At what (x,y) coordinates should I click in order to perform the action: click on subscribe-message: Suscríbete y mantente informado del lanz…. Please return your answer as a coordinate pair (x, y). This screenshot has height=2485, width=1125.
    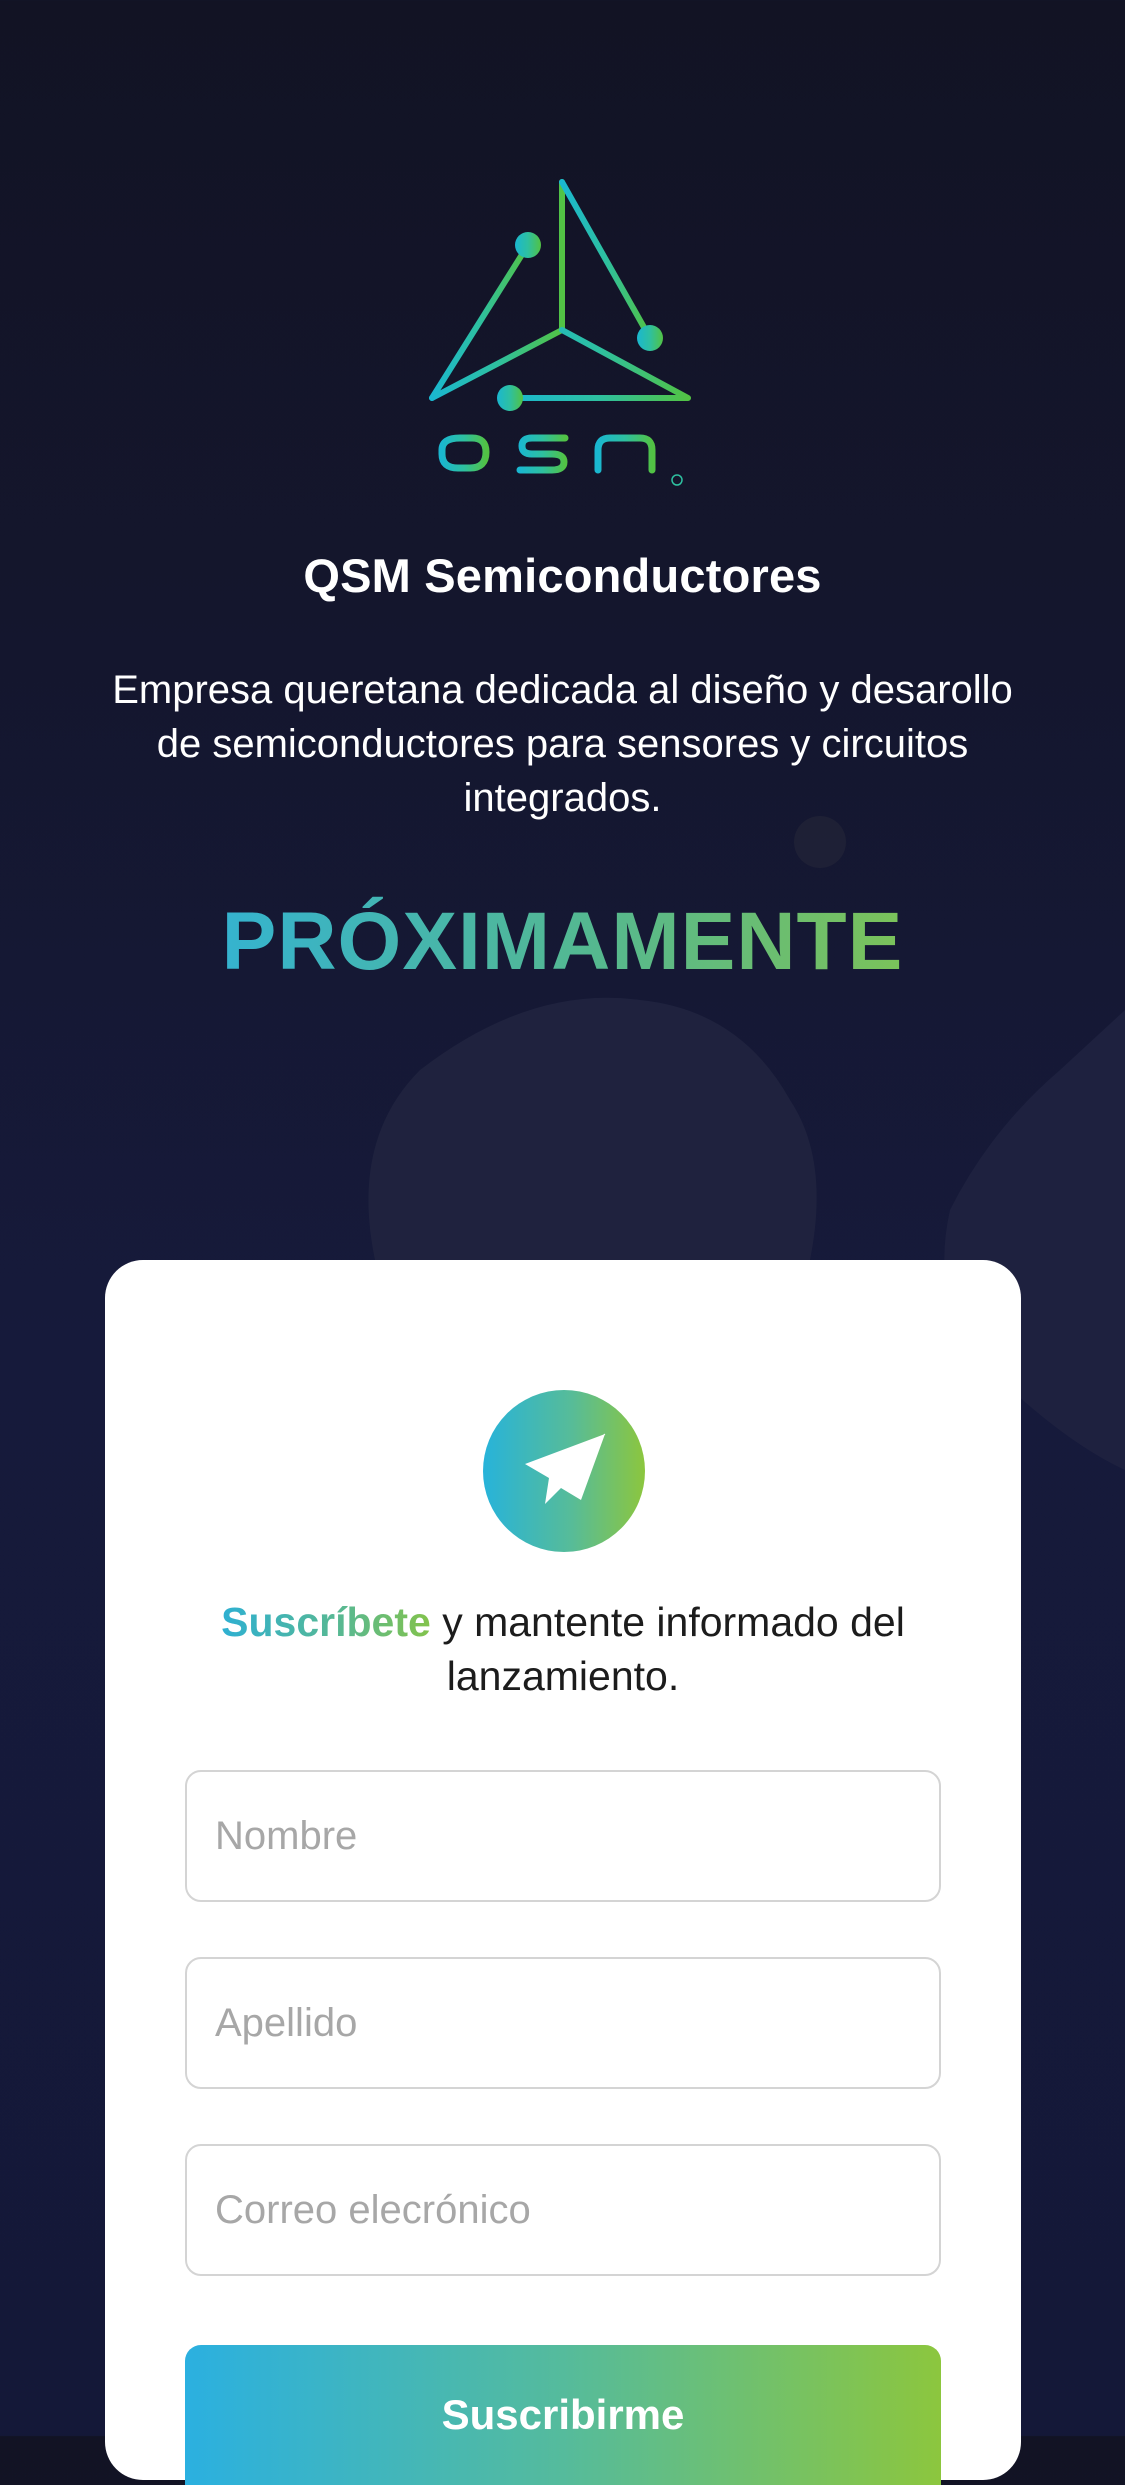
    Looking at the image, I should click on (563, 1649).